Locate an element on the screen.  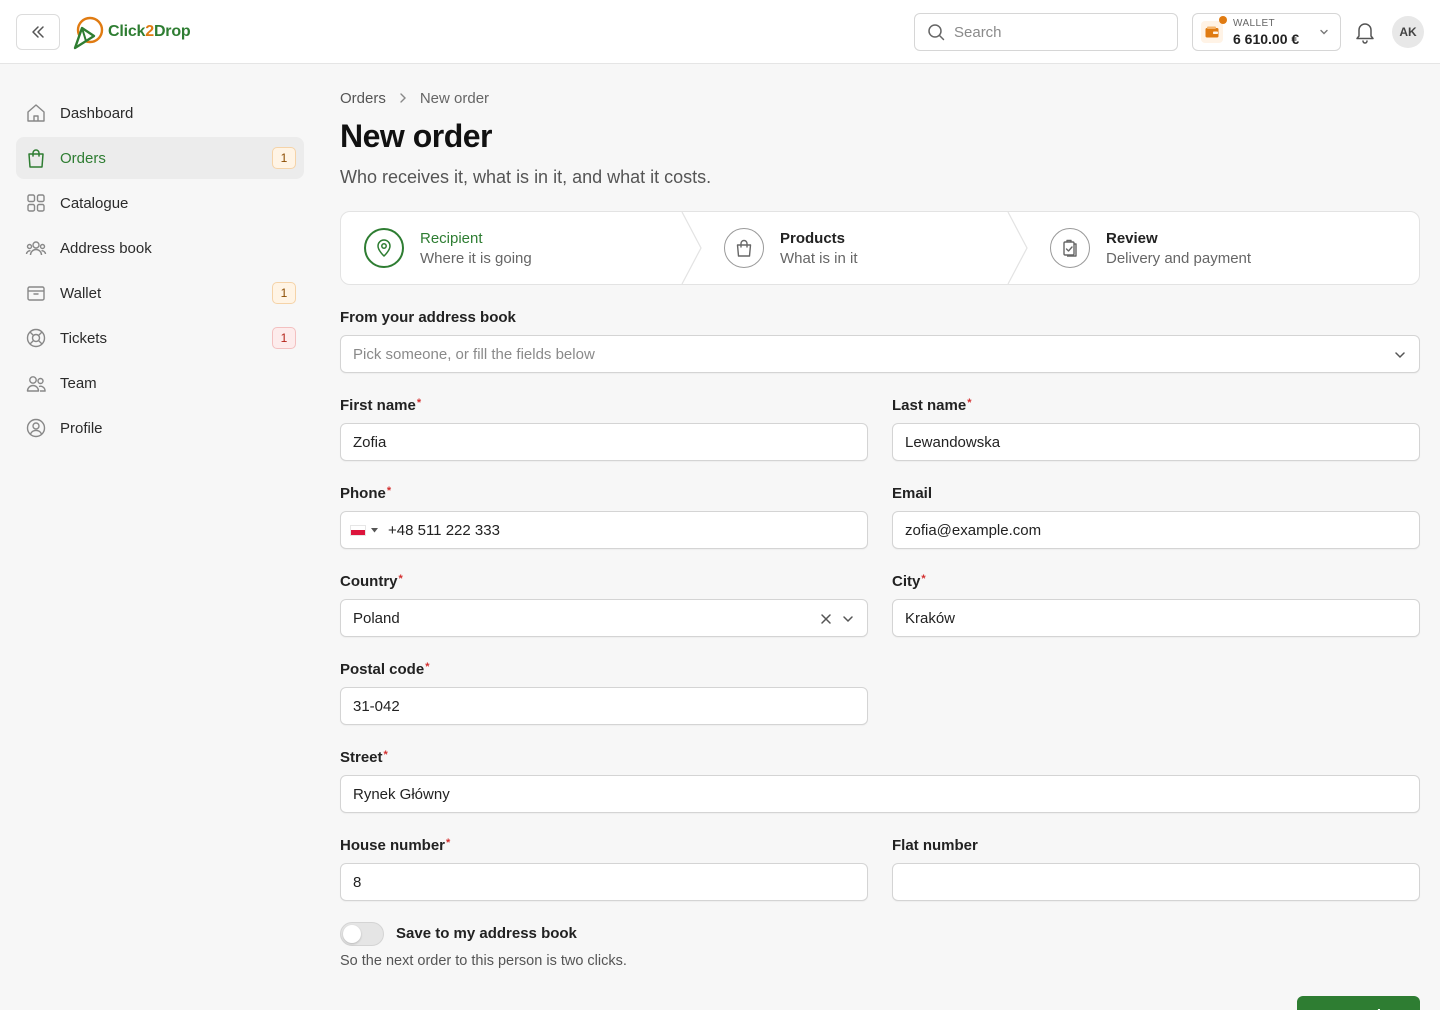
city-input is located at coordinates (1156, 618).